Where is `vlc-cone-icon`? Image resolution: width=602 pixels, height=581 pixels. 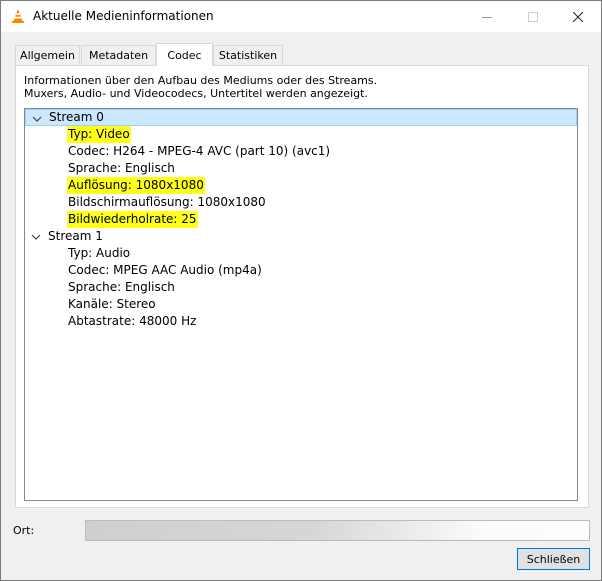 vlc-cone-icon is located at coordinates (18, 16).